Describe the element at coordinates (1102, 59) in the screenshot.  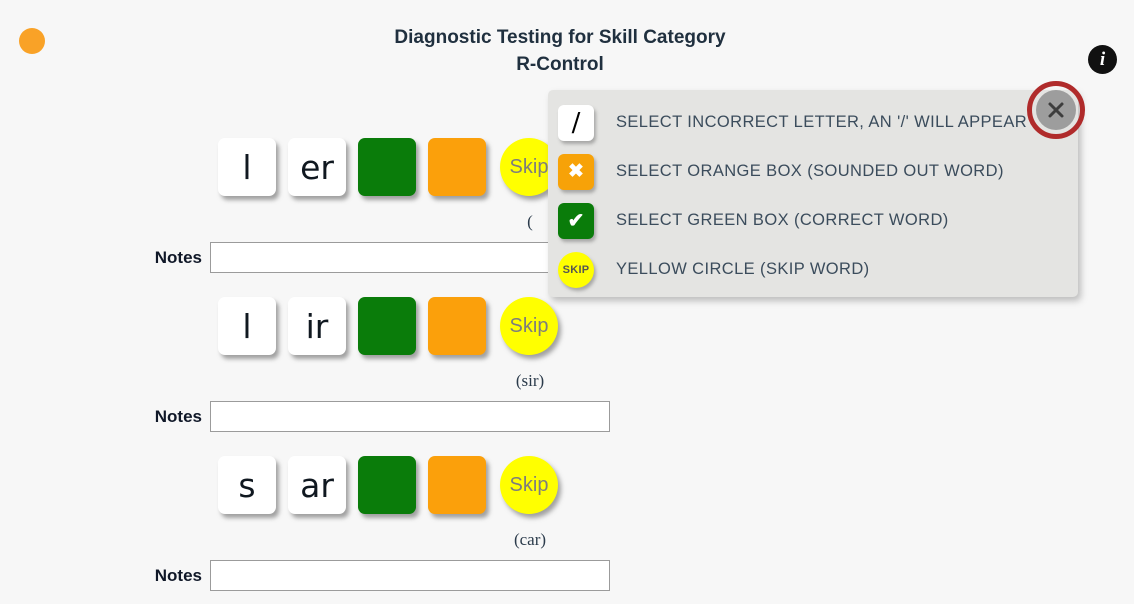
I see `info-icon: i` at that location.